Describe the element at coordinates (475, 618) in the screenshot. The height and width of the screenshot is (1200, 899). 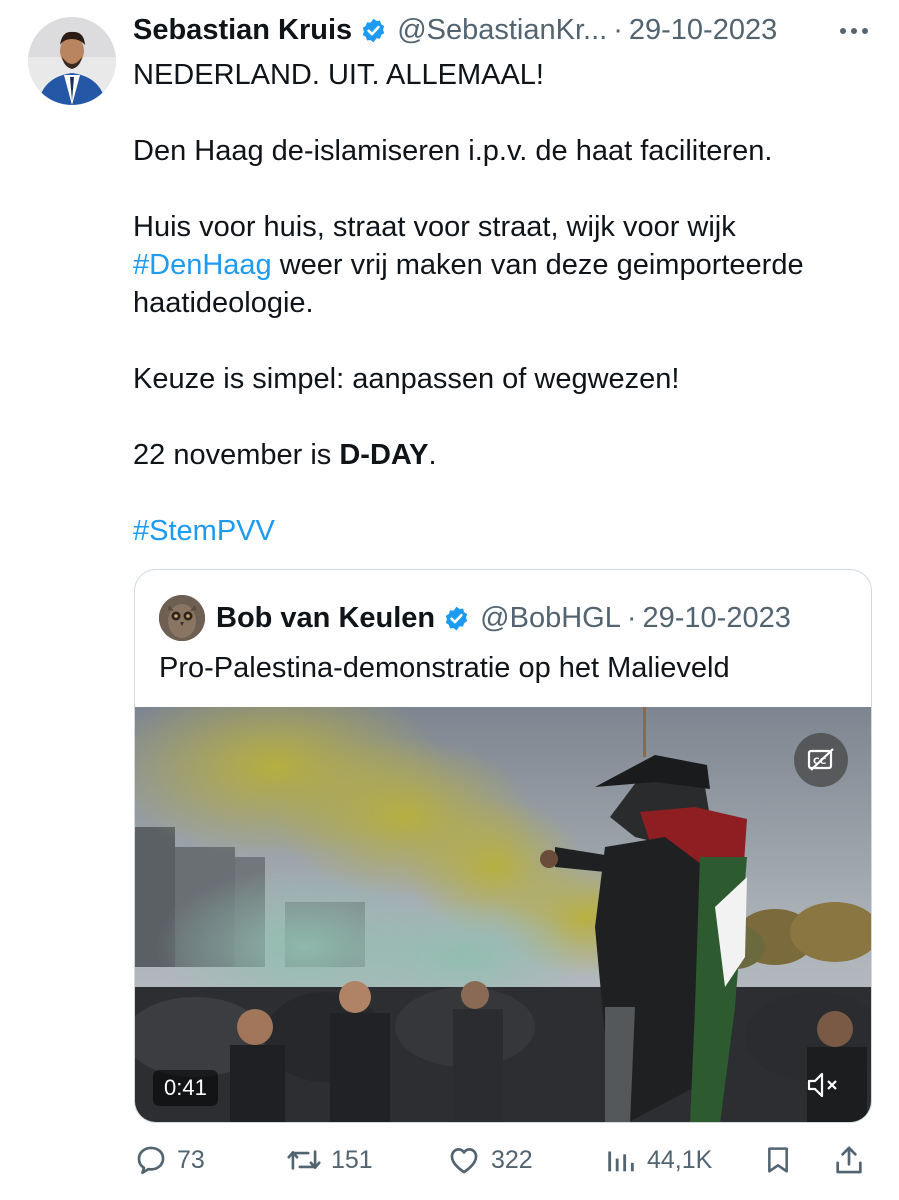
I see `quoted-tweet-header: Bob van Keulen @BobHGL · 29-10-2023` at that location.